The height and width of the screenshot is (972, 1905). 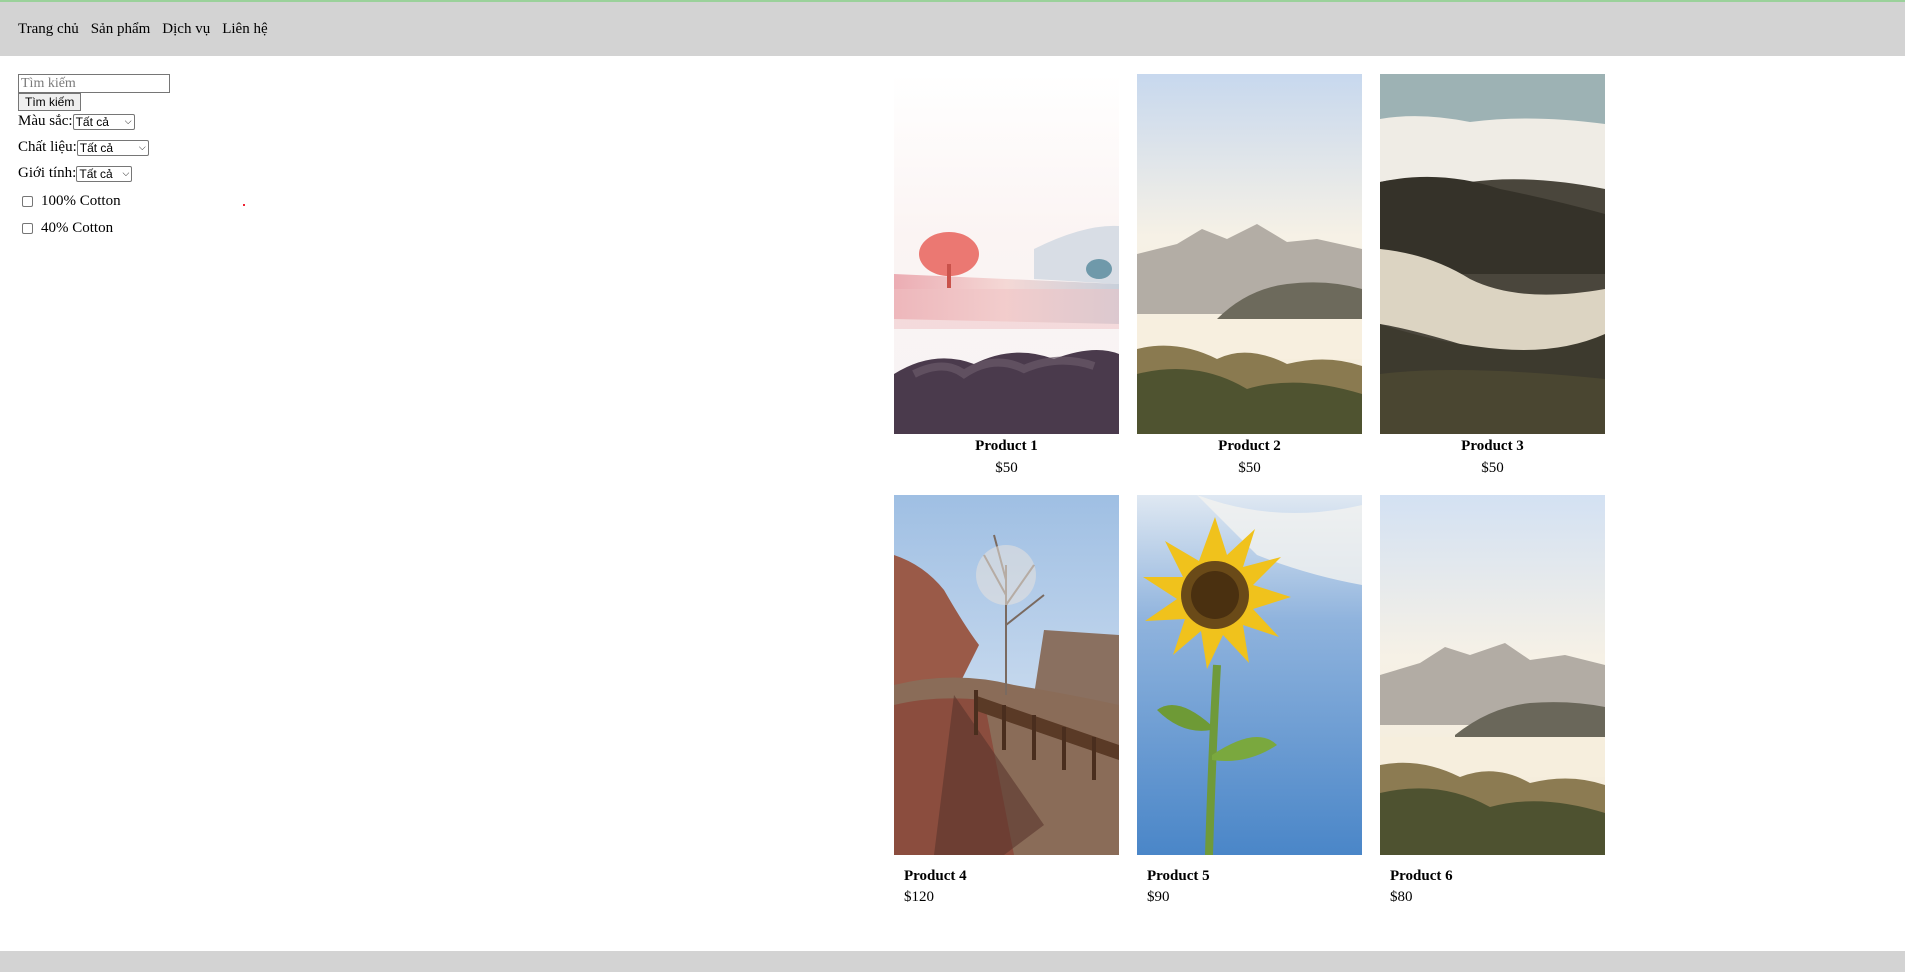 What do you see at coordinates (952, 29) in the screenshot?
I see `navbar: Trang chủ Sản phẩm Dịch vụ Liên hệ` at bounding box center [952, 29].